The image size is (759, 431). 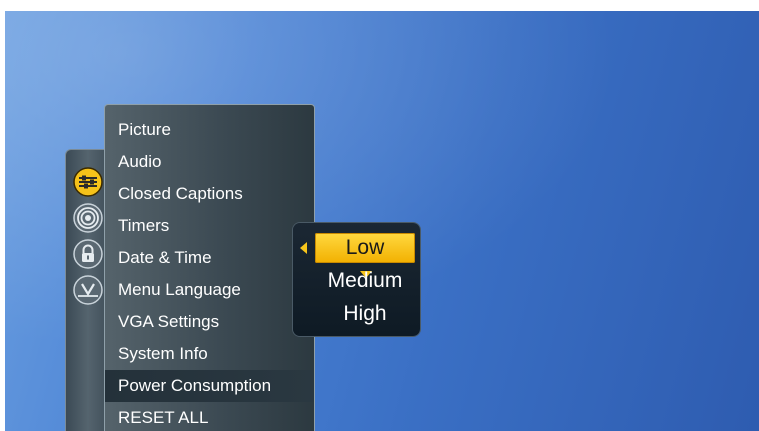 I want to click on option-high: High, so click(x=365, y=314).